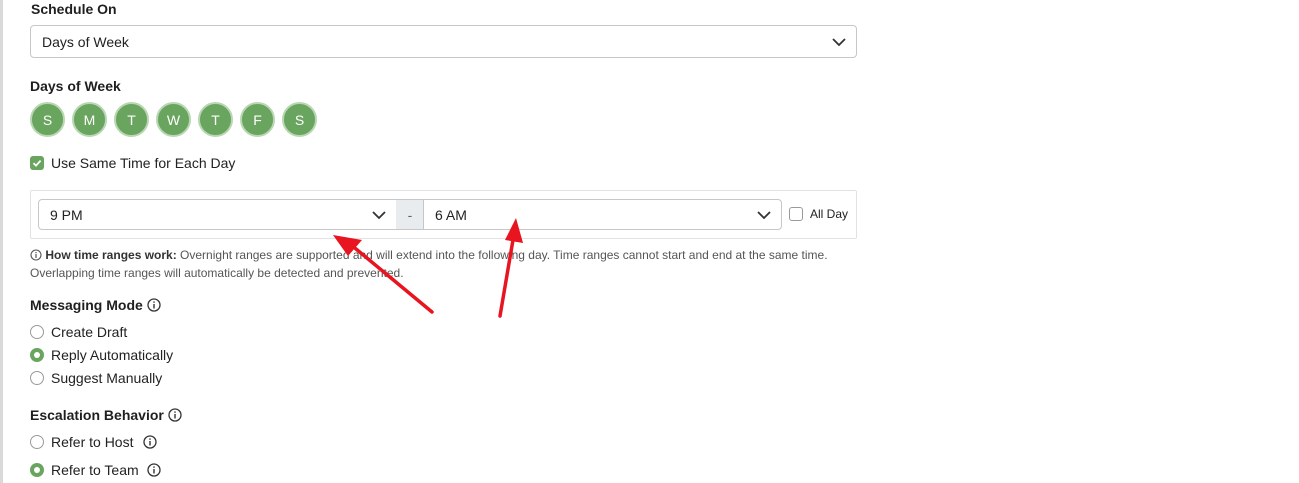 This screenshot has width=1299, height=483. I want to click on help-note-title: How time ranges work:, so click(111, 255).